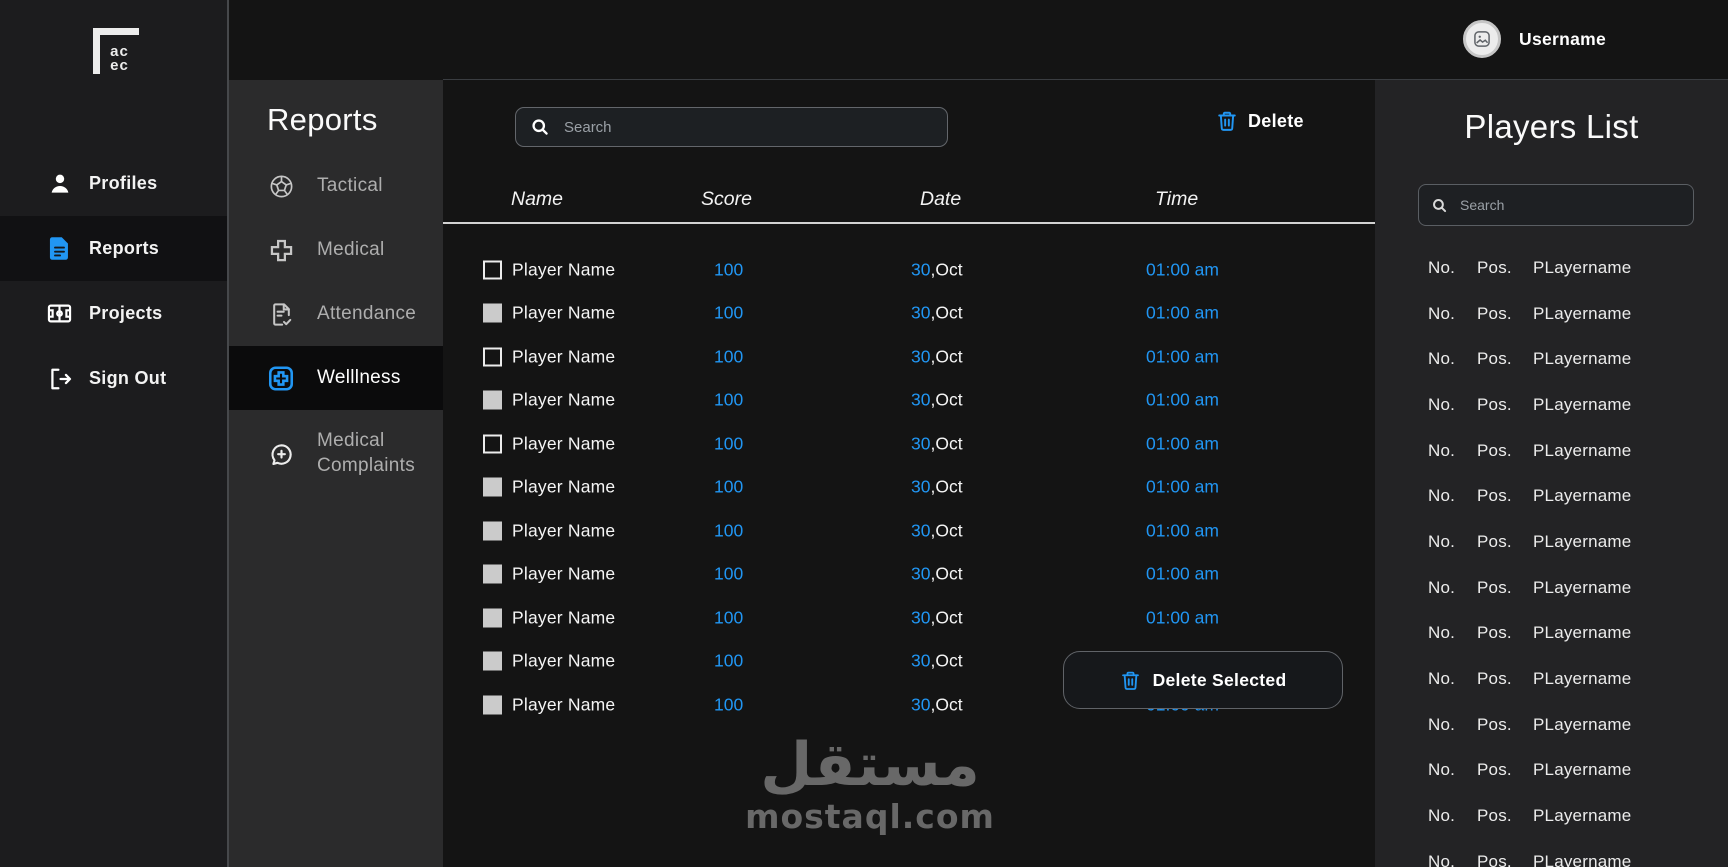 This screenshot has height=867, width=1728. What do you see at coordinates (909, 223) in the screenshot?
I see `table-header-divider` at bounding box center [909, 223].